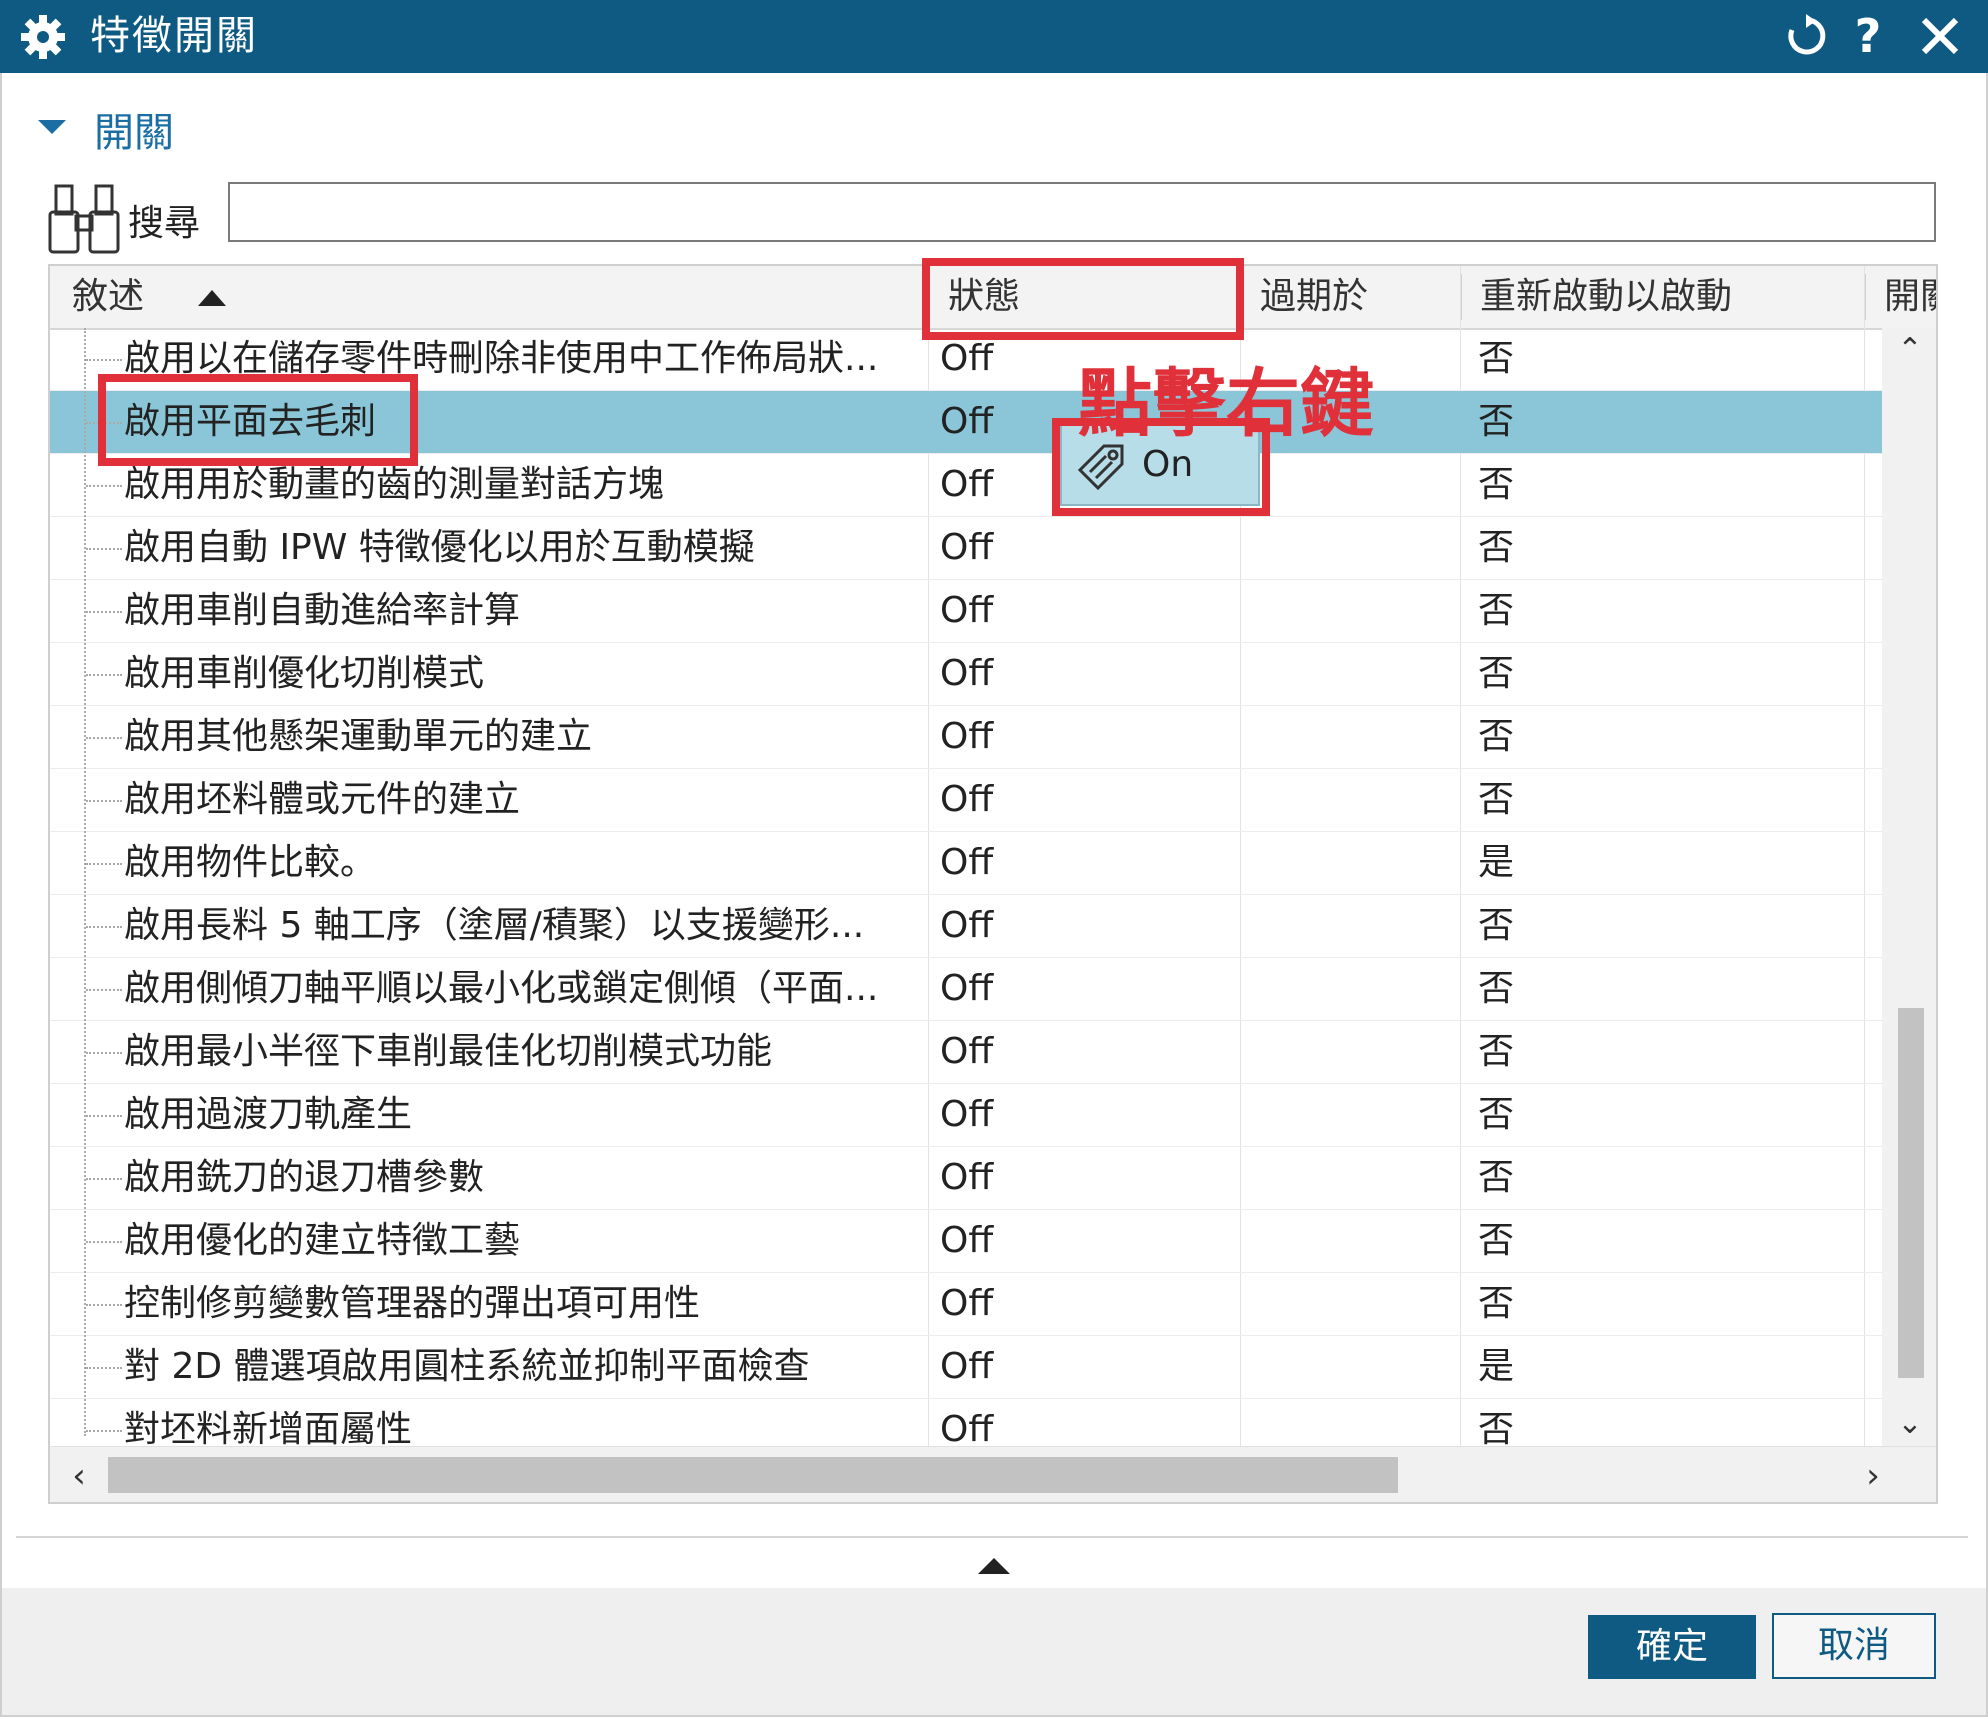 This screenshot has width=1988, height=1719. Describe the element at coordinates (1082, 212) in the screenshot. I see `search-input` at that location.